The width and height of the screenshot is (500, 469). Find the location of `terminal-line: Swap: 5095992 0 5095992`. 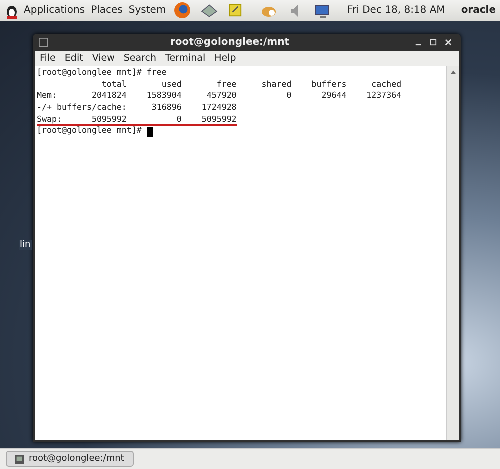

terminal-line: Swap: 5095992 0 5095992 is located at coordinates (137, 120).